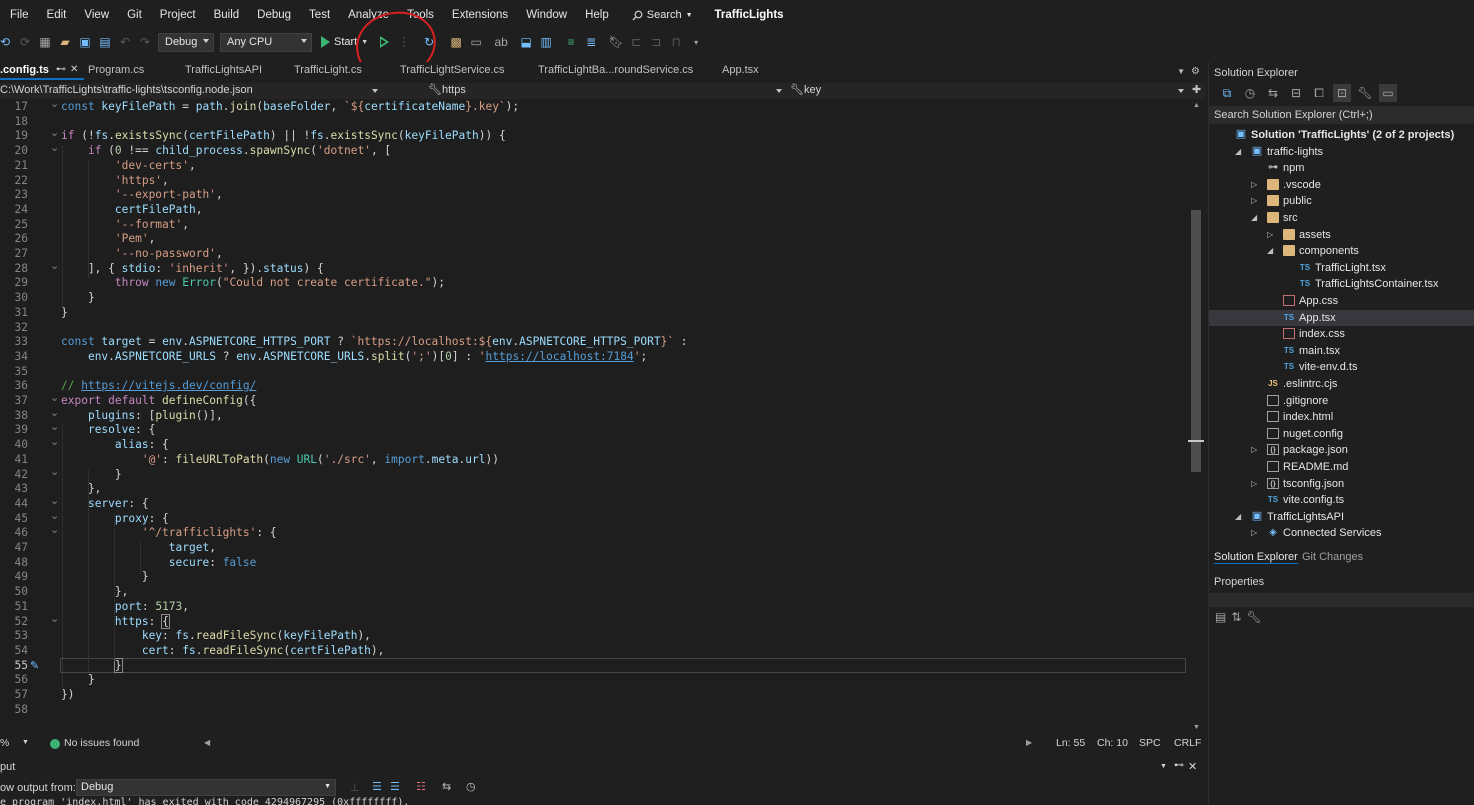  What do you see at coordinates (1256, 557) in the screenshot?
I see `tab-solution-explorer: Solution Explorer` at bounding box center [1256, 557].